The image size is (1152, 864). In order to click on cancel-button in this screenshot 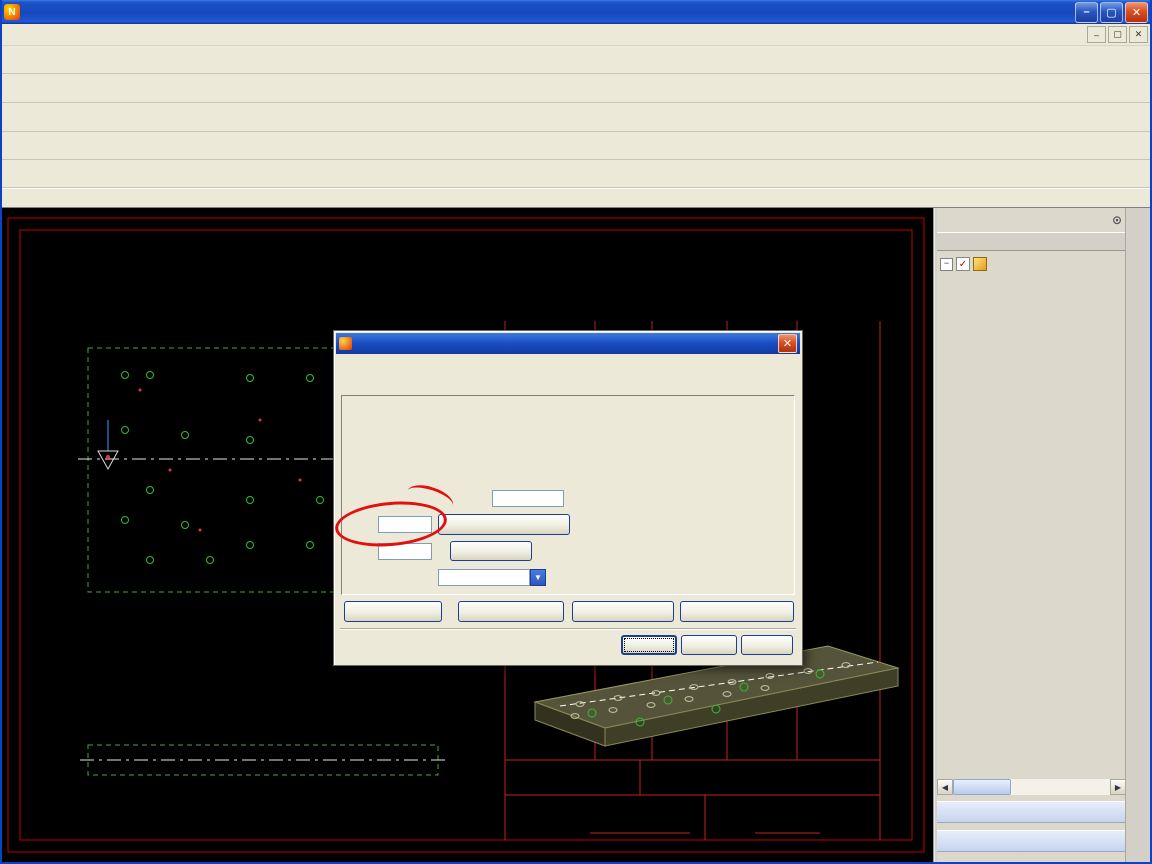, I will do `click(767, 645)`.